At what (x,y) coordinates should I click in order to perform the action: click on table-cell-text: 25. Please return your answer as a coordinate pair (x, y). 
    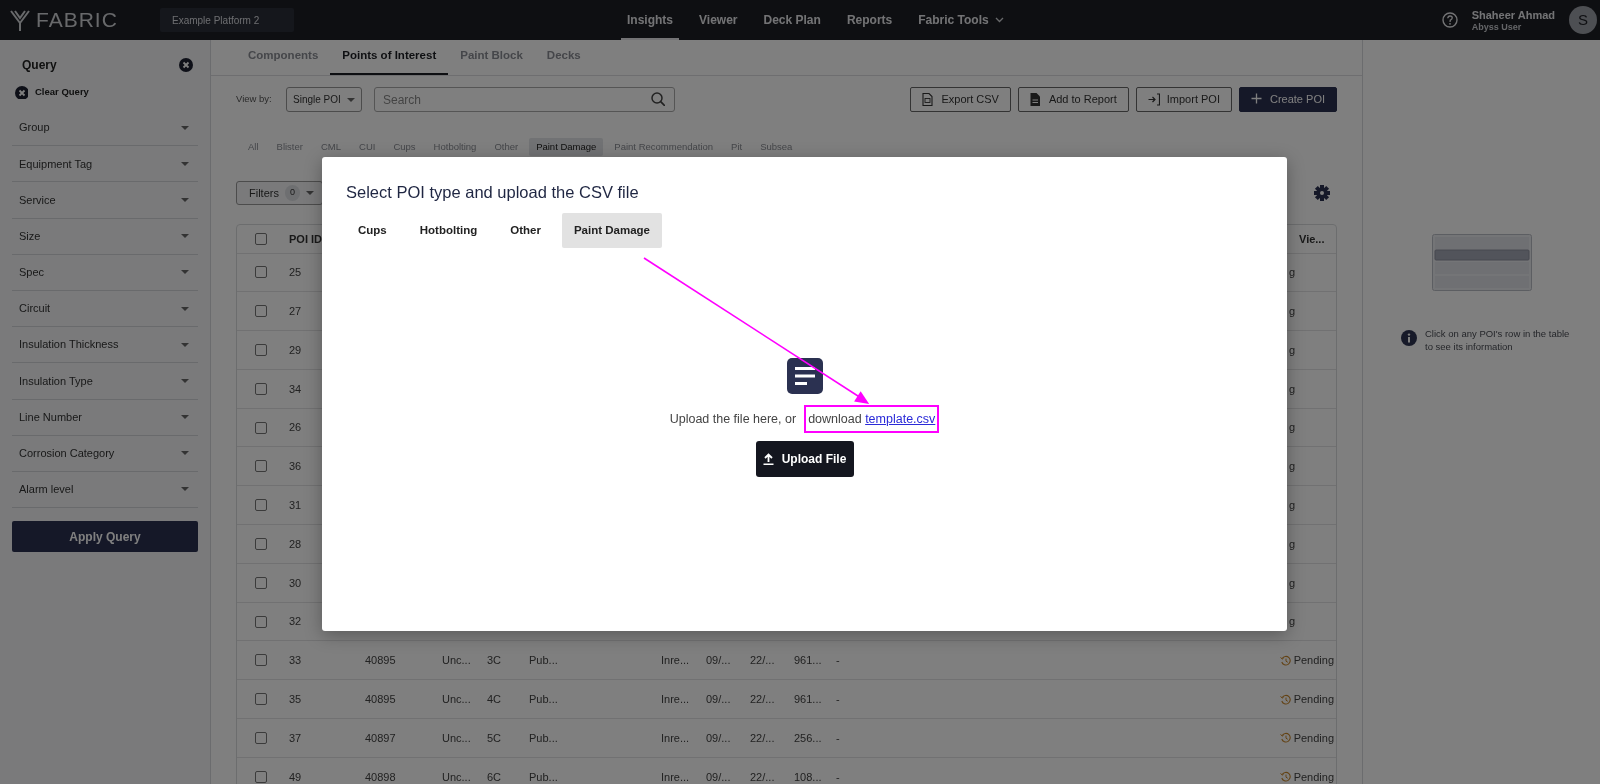
    Looking at the image, I should click on (296, 273).